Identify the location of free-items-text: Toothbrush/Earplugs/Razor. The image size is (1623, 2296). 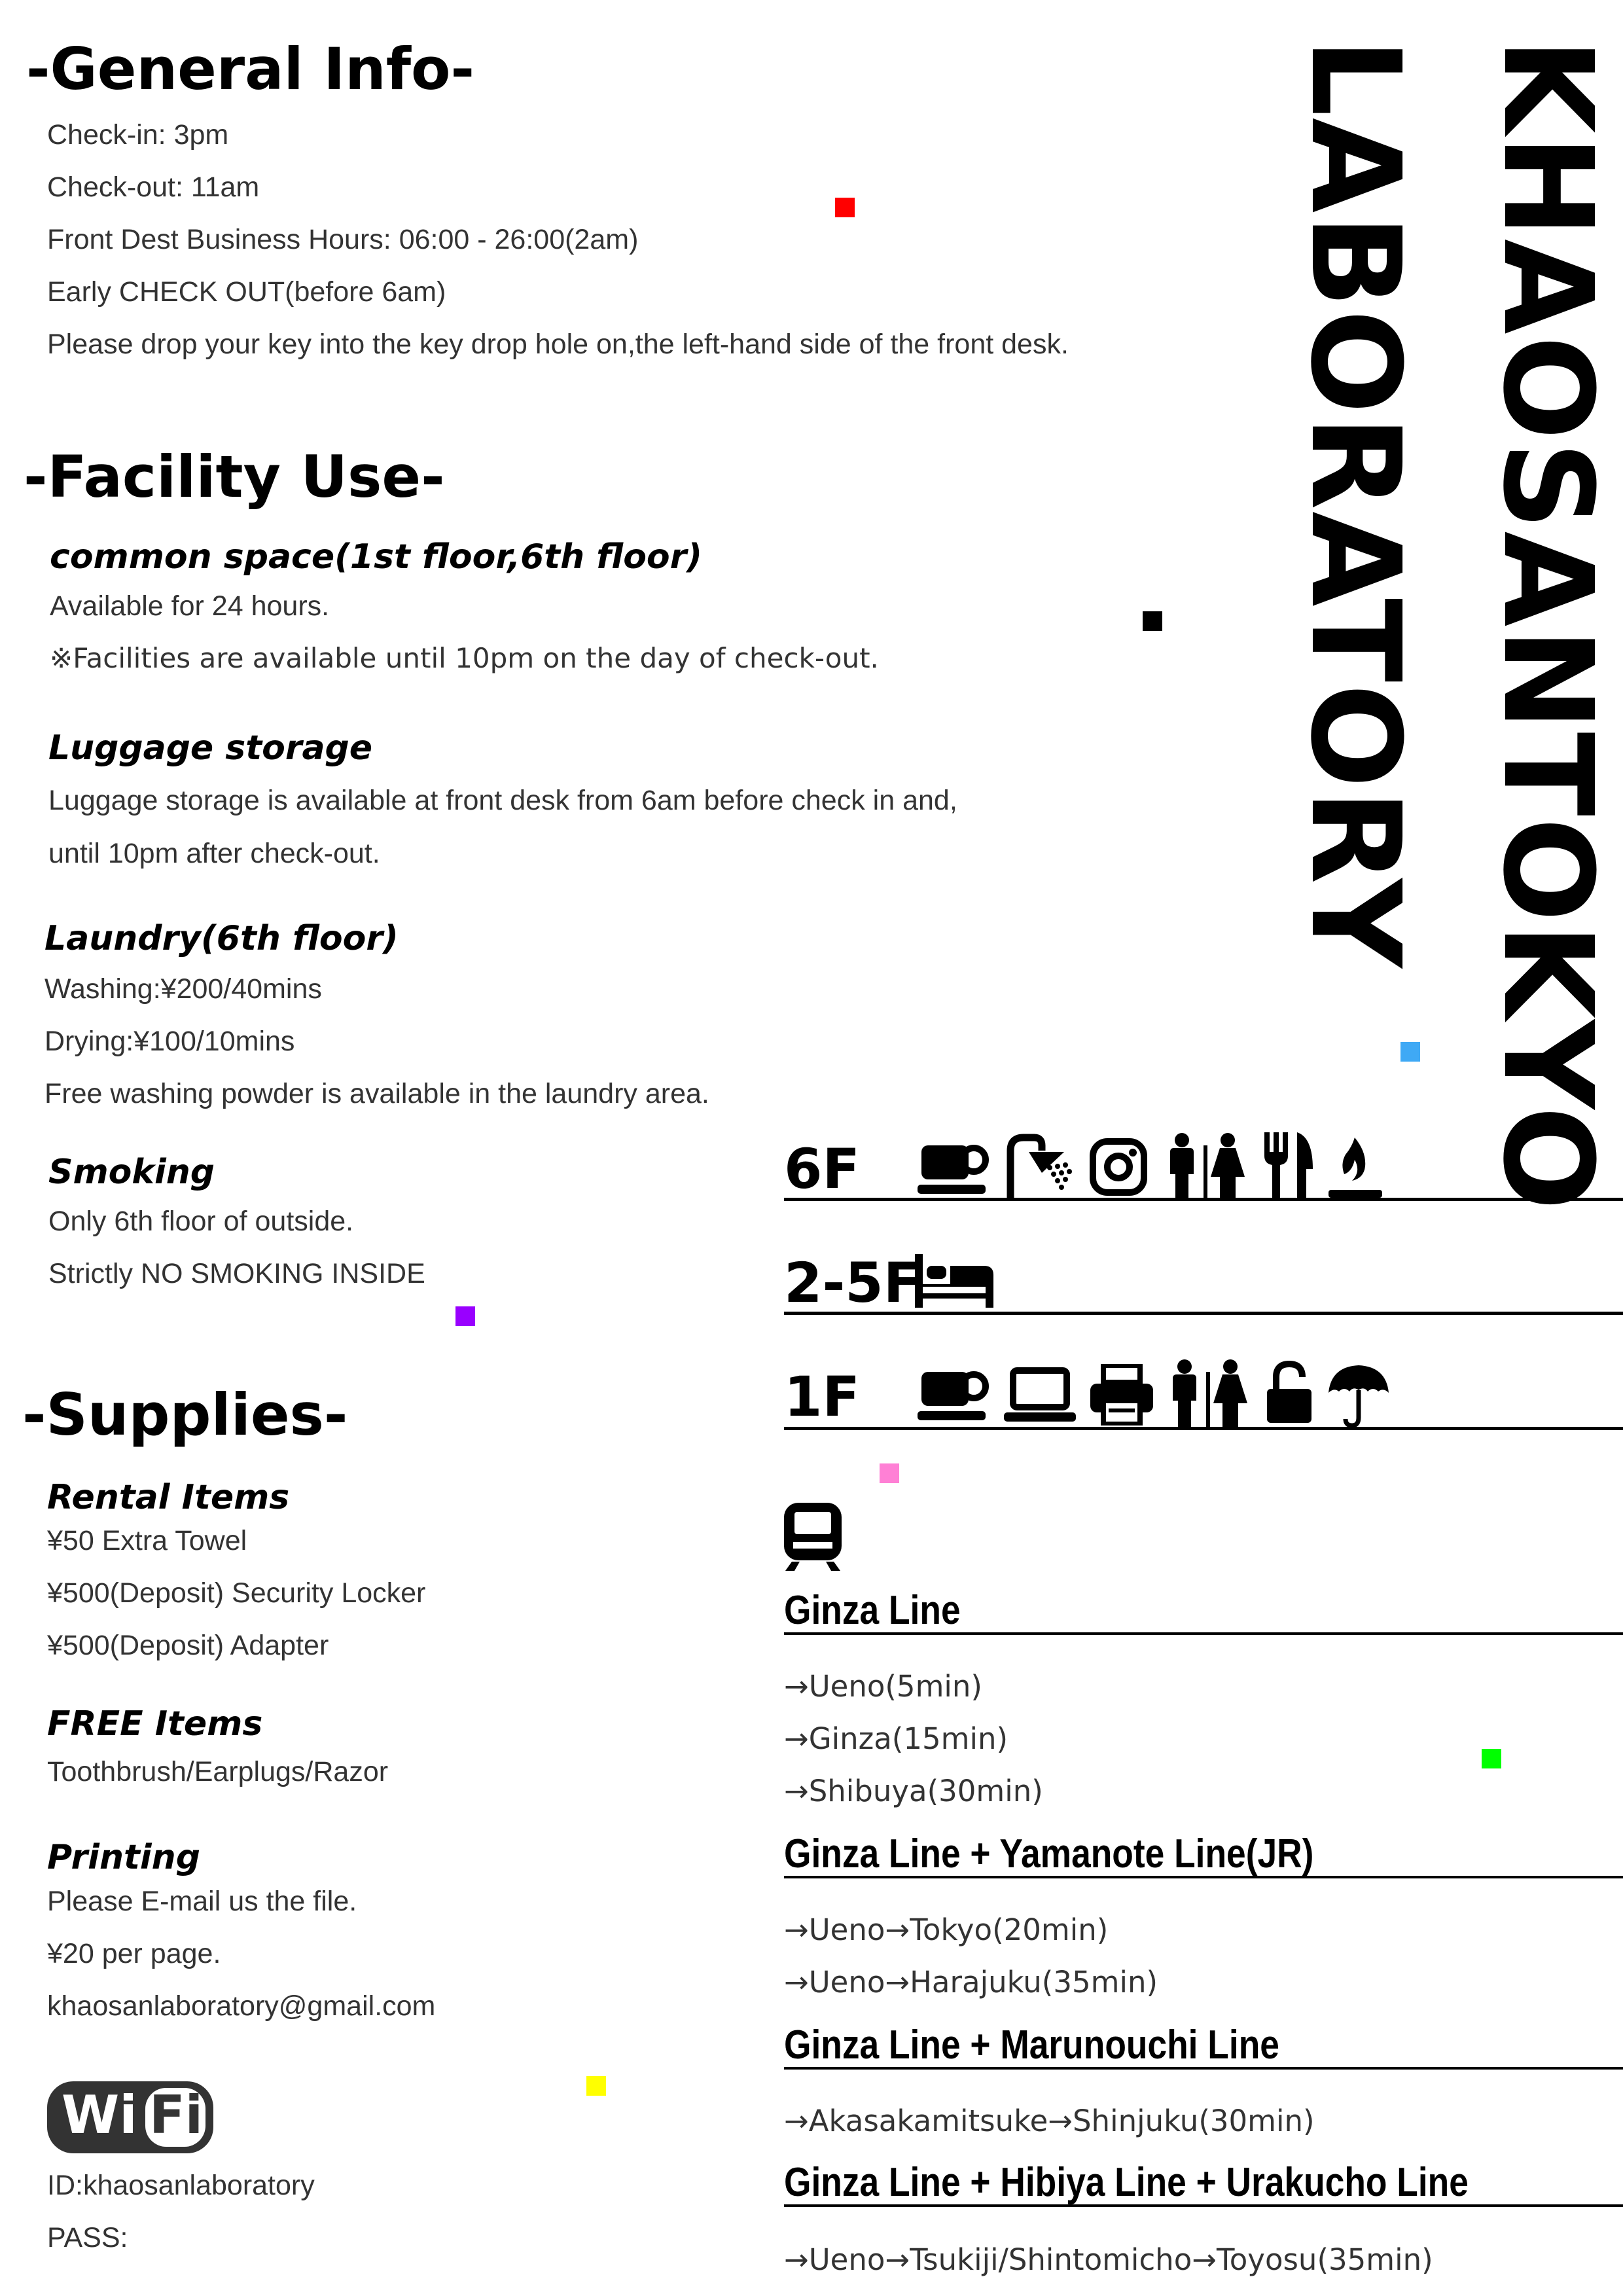
(218, 1771).